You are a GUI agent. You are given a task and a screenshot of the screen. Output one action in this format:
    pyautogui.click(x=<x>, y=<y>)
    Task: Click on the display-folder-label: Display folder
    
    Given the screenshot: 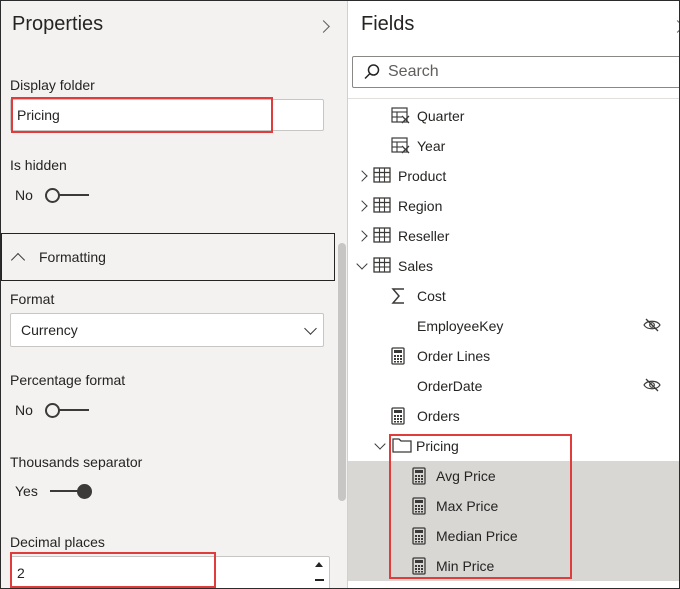 What is the action you would take?
    pyautogui.click(x=52, y=85)
    